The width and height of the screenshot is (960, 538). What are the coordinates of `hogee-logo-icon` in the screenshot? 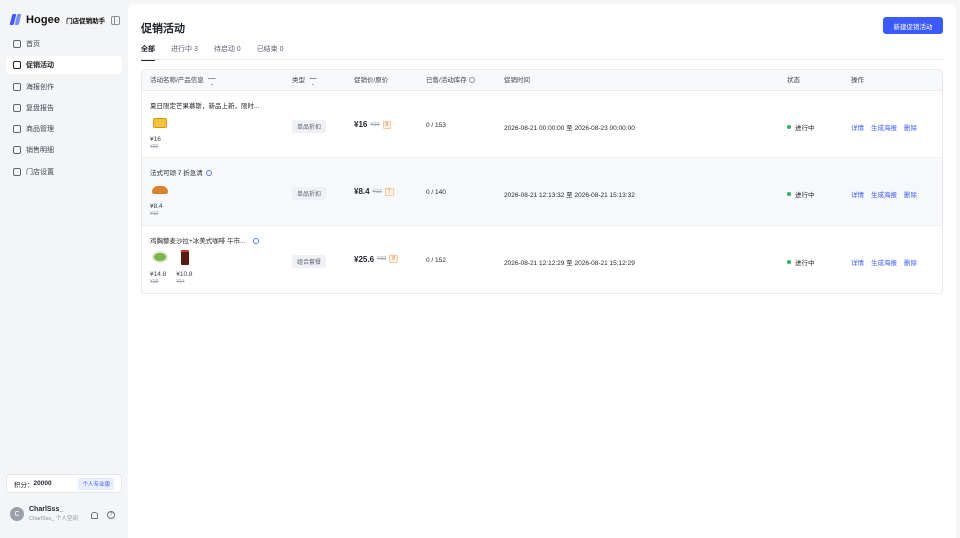 It's located at (15, 20).